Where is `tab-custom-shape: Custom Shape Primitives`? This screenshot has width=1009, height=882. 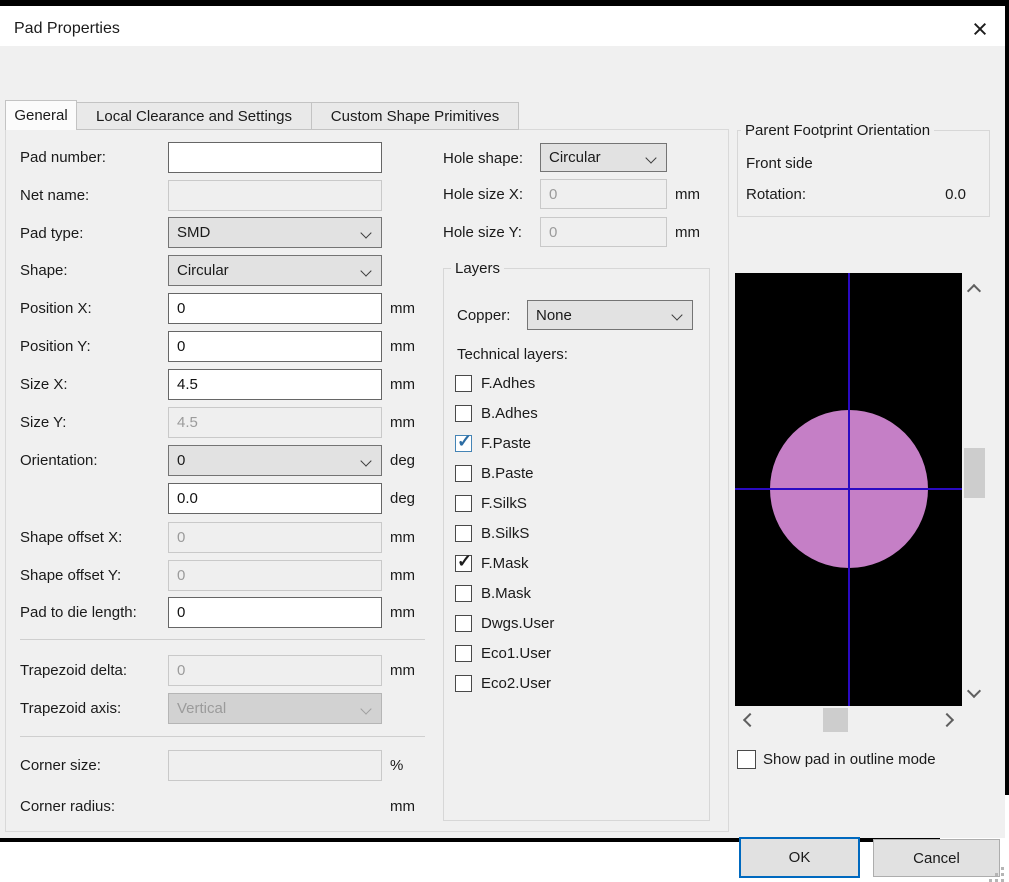 tab-custom-shape: Custom Shape Primitives is located at coordinates (415, 116).